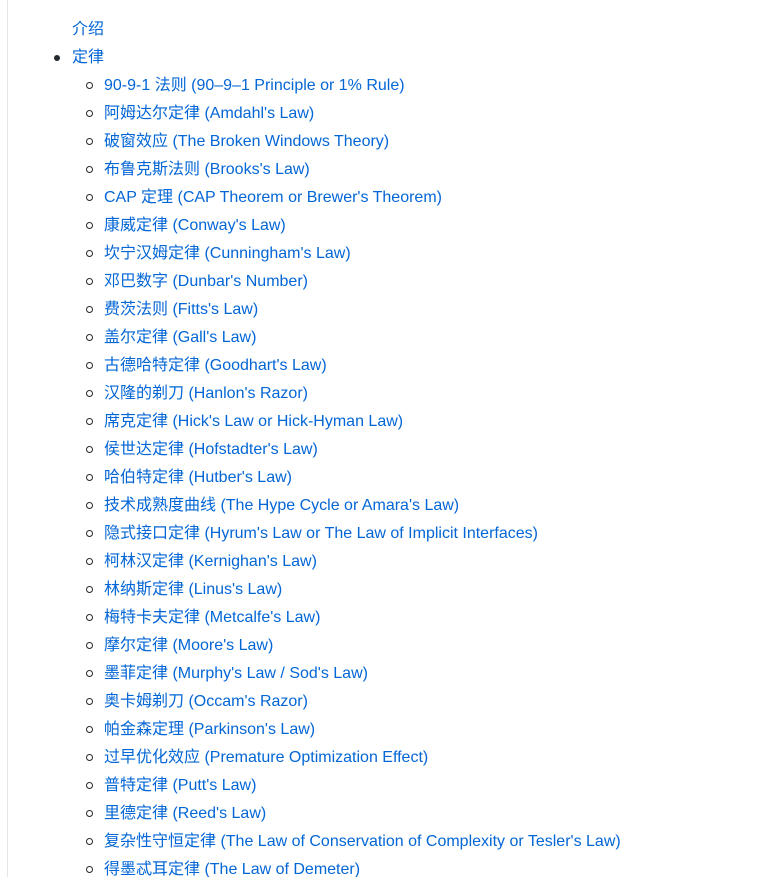  What do you see at coordinates (353, 226) in the screenshot?
I see `toc-subitem: 康威定律 (Conway's Law)` at bounding box center [353, 226].